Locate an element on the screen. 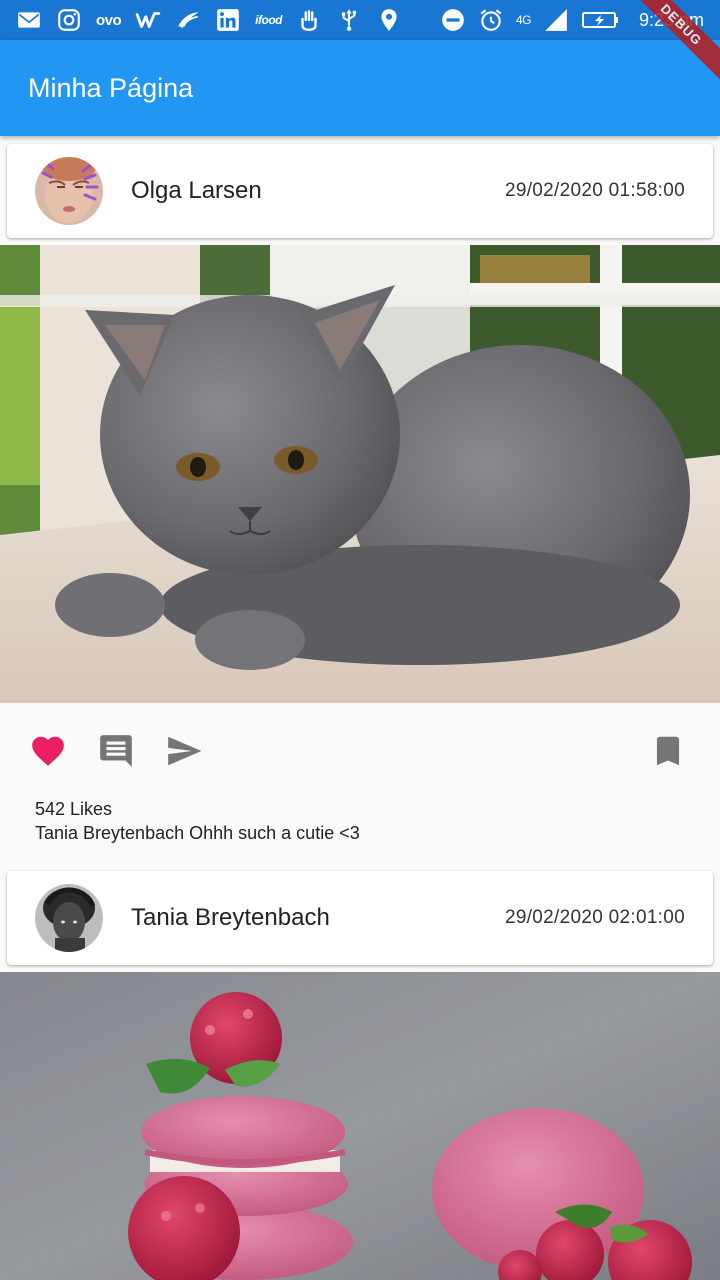 This screenshot has height=1280, width=720. status-bar-left: ovo ifood is located at coordinates (209, 20).